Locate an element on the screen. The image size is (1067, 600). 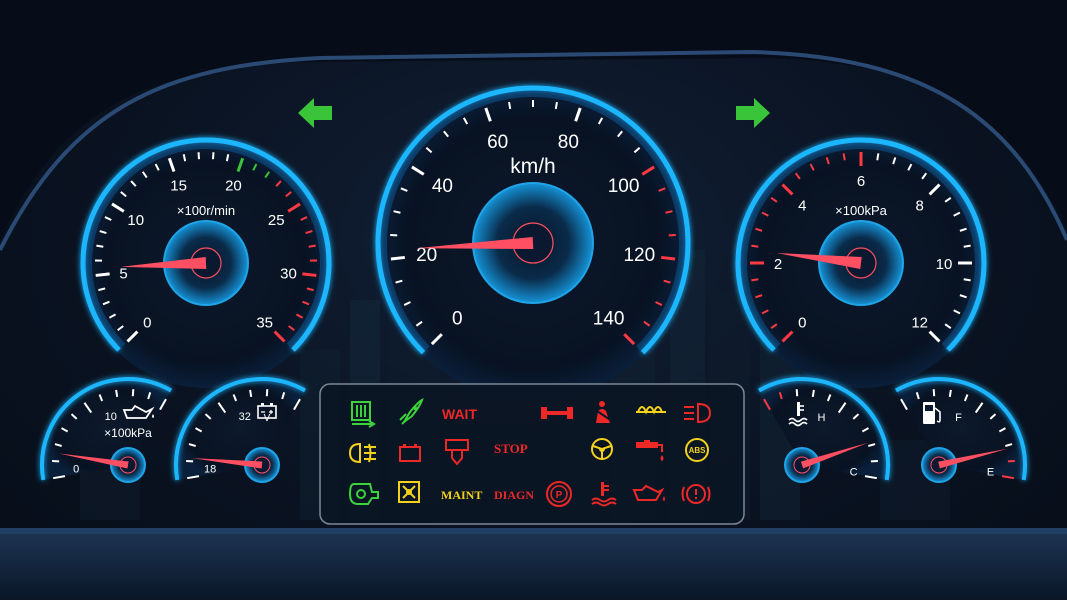
fuel-gauge-tick is located at coordinates (950, 393).